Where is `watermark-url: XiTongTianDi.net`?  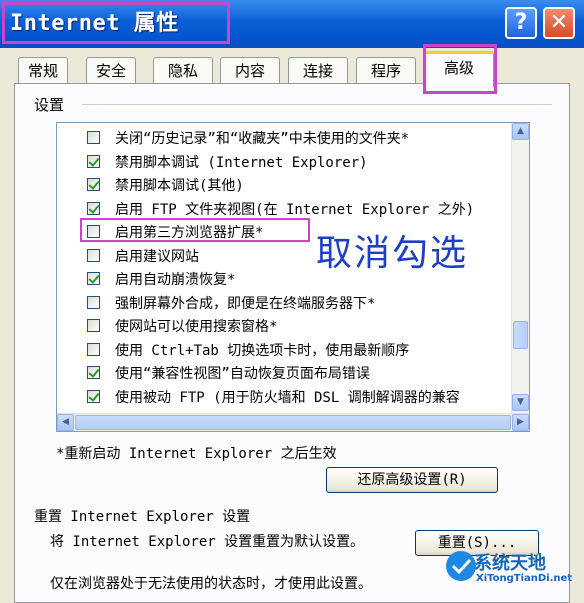
watermark-url: XiTongTianDi.net is located at coordinates (524, 578).